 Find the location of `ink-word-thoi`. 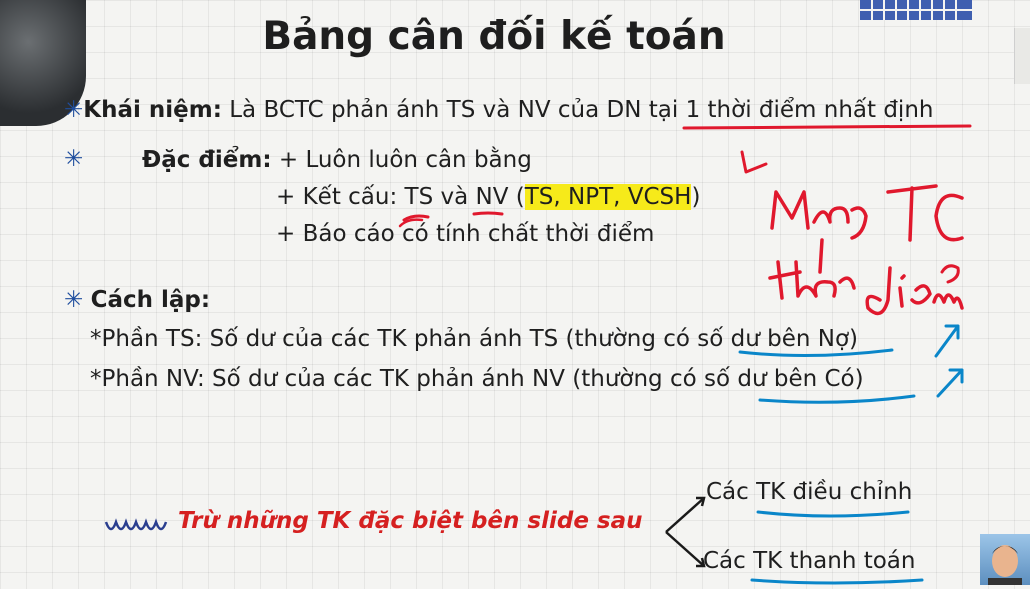

ink-word-thoi is located at coordinates (802, 269).